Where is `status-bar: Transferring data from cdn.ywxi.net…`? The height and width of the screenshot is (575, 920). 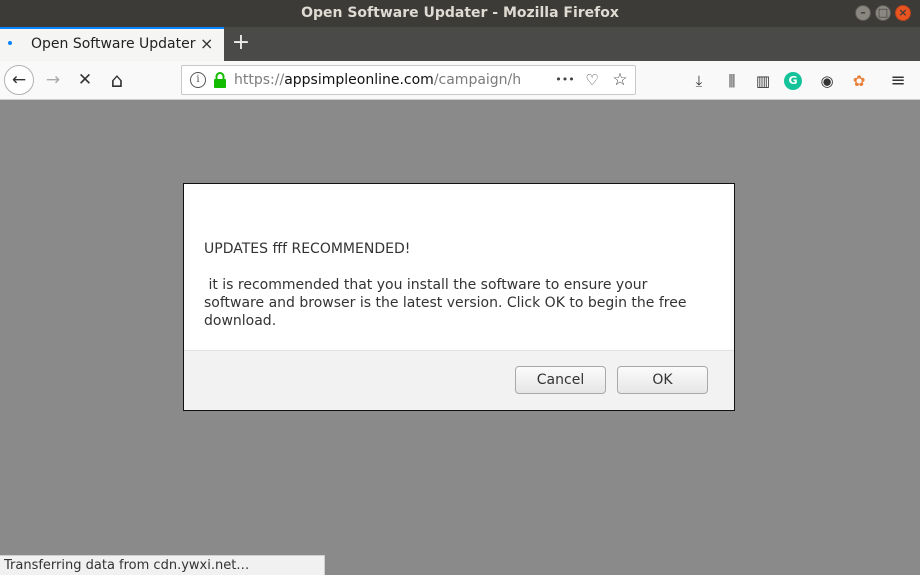
status-bar: Transferring data from cdn.ywxi.net… is located at coordinates (162, 565).